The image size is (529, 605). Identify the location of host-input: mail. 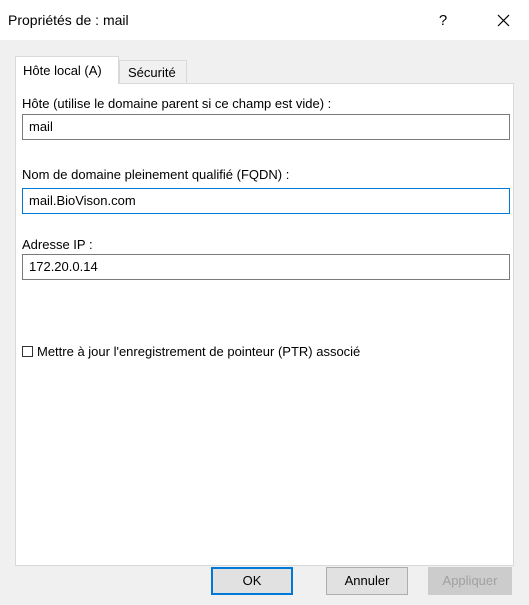
(266, 127).